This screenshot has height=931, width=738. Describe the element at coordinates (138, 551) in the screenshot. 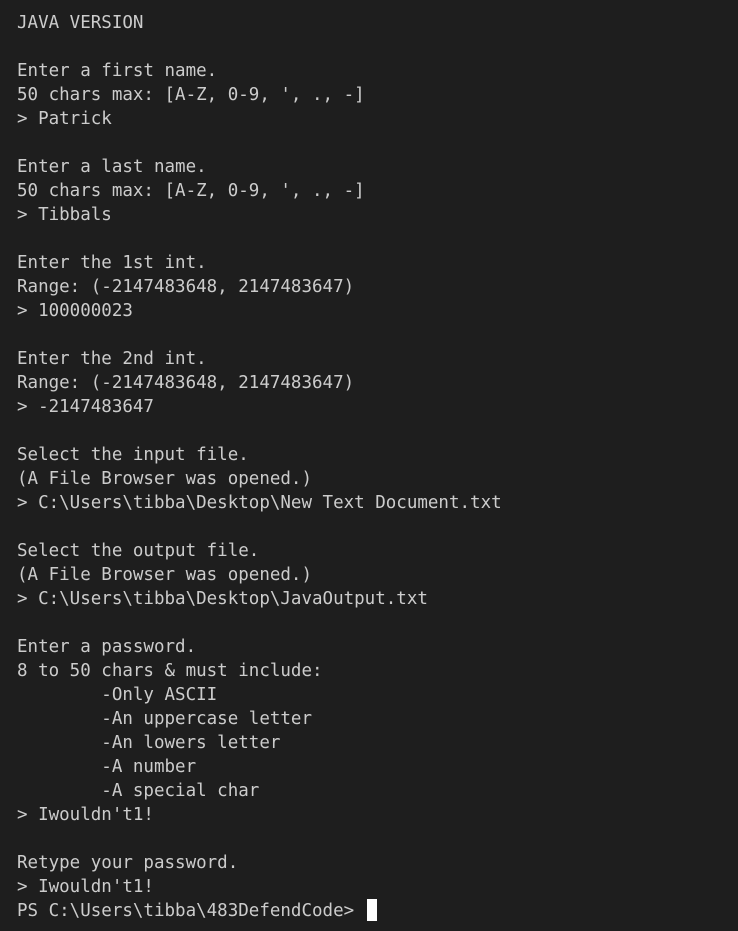

I see `output-line: Select the output file.` at that location.